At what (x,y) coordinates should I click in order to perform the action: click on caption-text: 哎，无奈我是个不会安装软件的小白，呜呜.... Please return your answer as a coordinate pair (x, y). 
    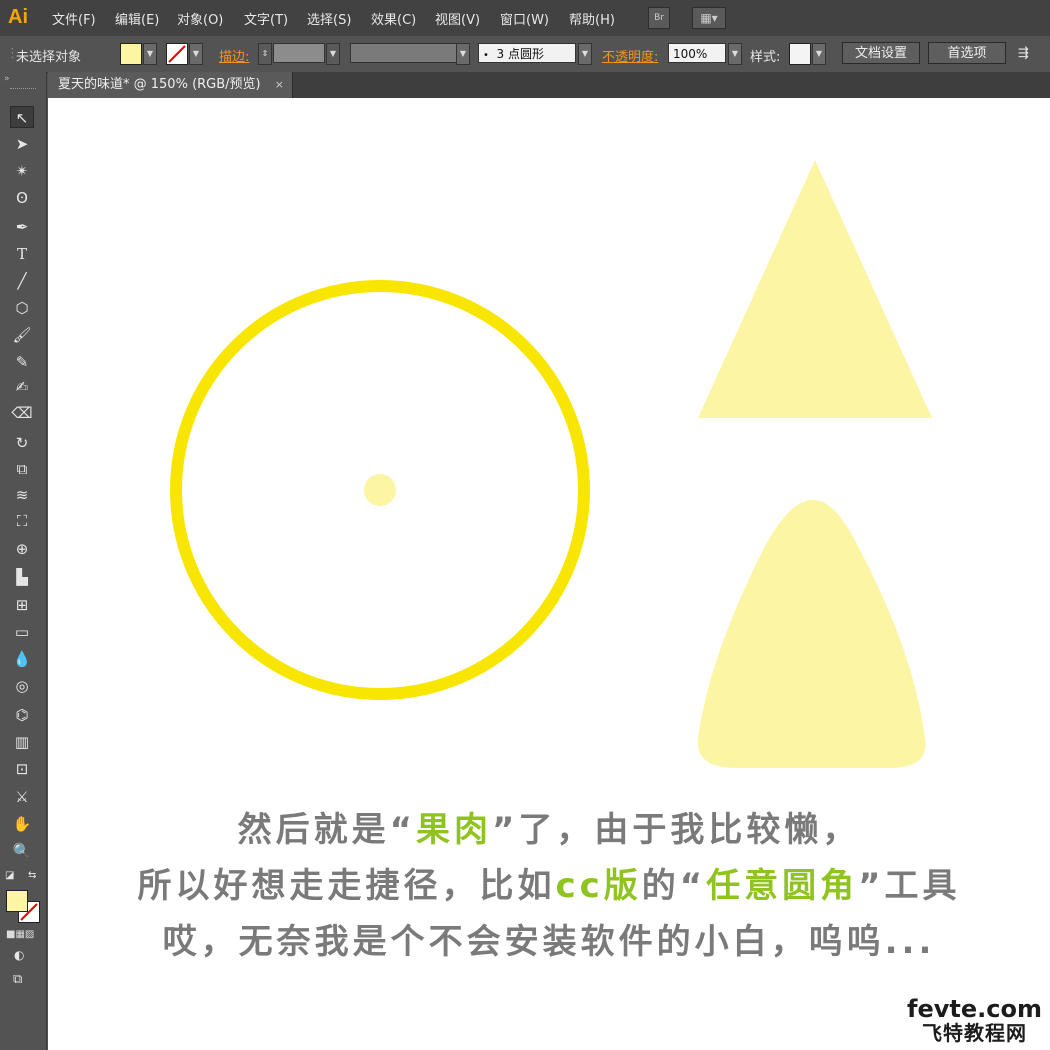
    Looking at the image, I should click on (549, 942).